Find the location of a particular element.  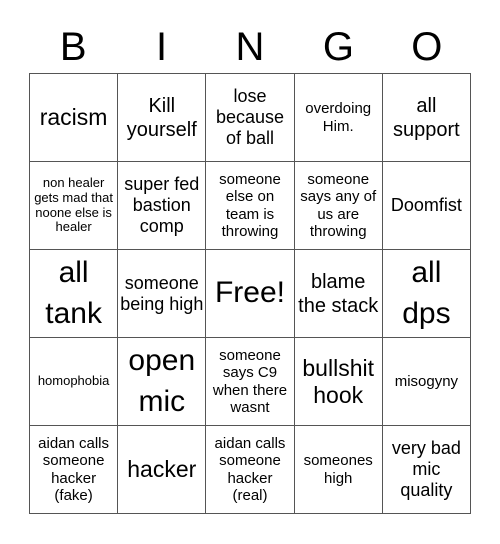

bingo-cell: misogyny is located at coordinates (426, 382).